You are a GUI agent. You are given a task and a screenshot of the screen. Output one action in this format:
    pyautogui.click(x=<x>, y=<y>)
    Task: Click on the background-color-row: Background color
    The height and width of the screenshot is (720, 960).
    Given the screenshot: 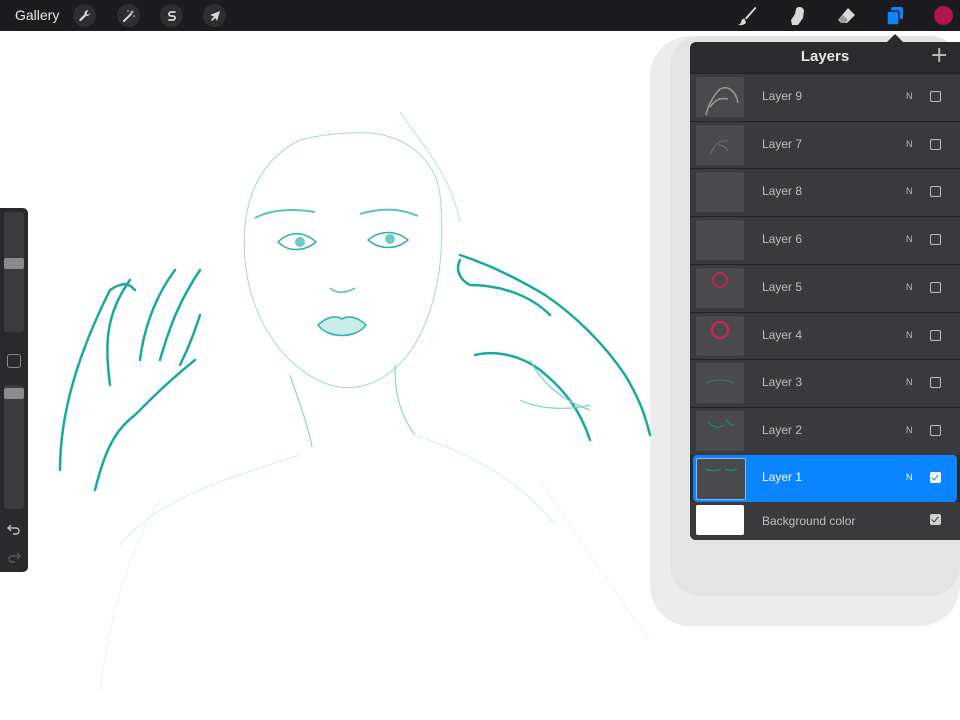 What is the action you would take?
    pyautogui.click(x=825, y=521)
    